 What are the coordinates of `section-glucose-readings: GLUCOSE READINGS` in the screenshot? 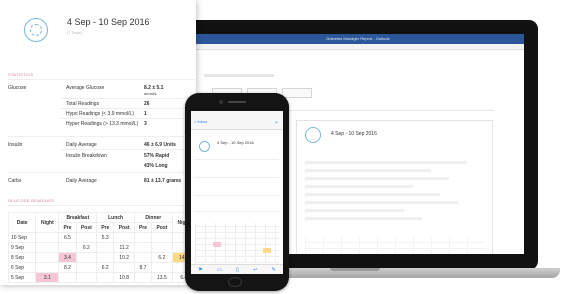 It's located at (31, 200).